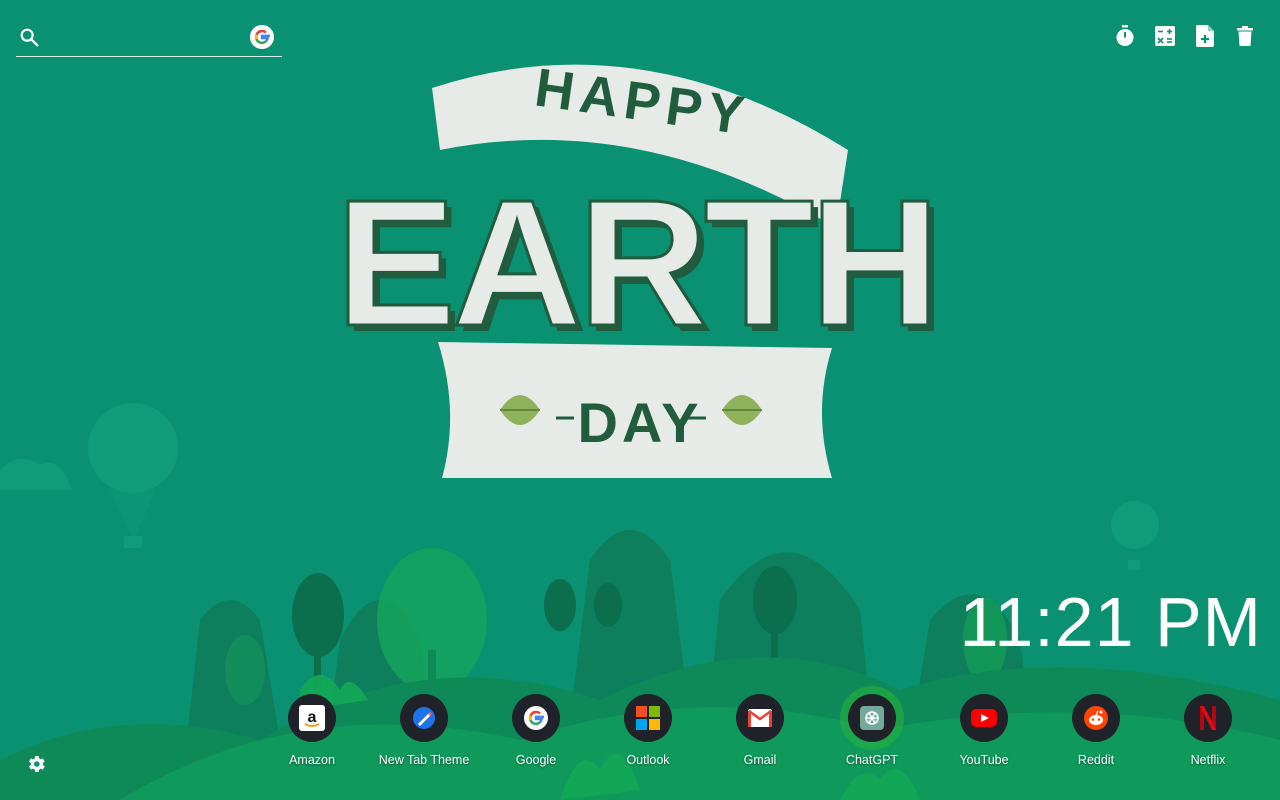 This screenshot has height=800, width=1280. I want to click on shortcut-gmail: Gmail, so click(760, 734).